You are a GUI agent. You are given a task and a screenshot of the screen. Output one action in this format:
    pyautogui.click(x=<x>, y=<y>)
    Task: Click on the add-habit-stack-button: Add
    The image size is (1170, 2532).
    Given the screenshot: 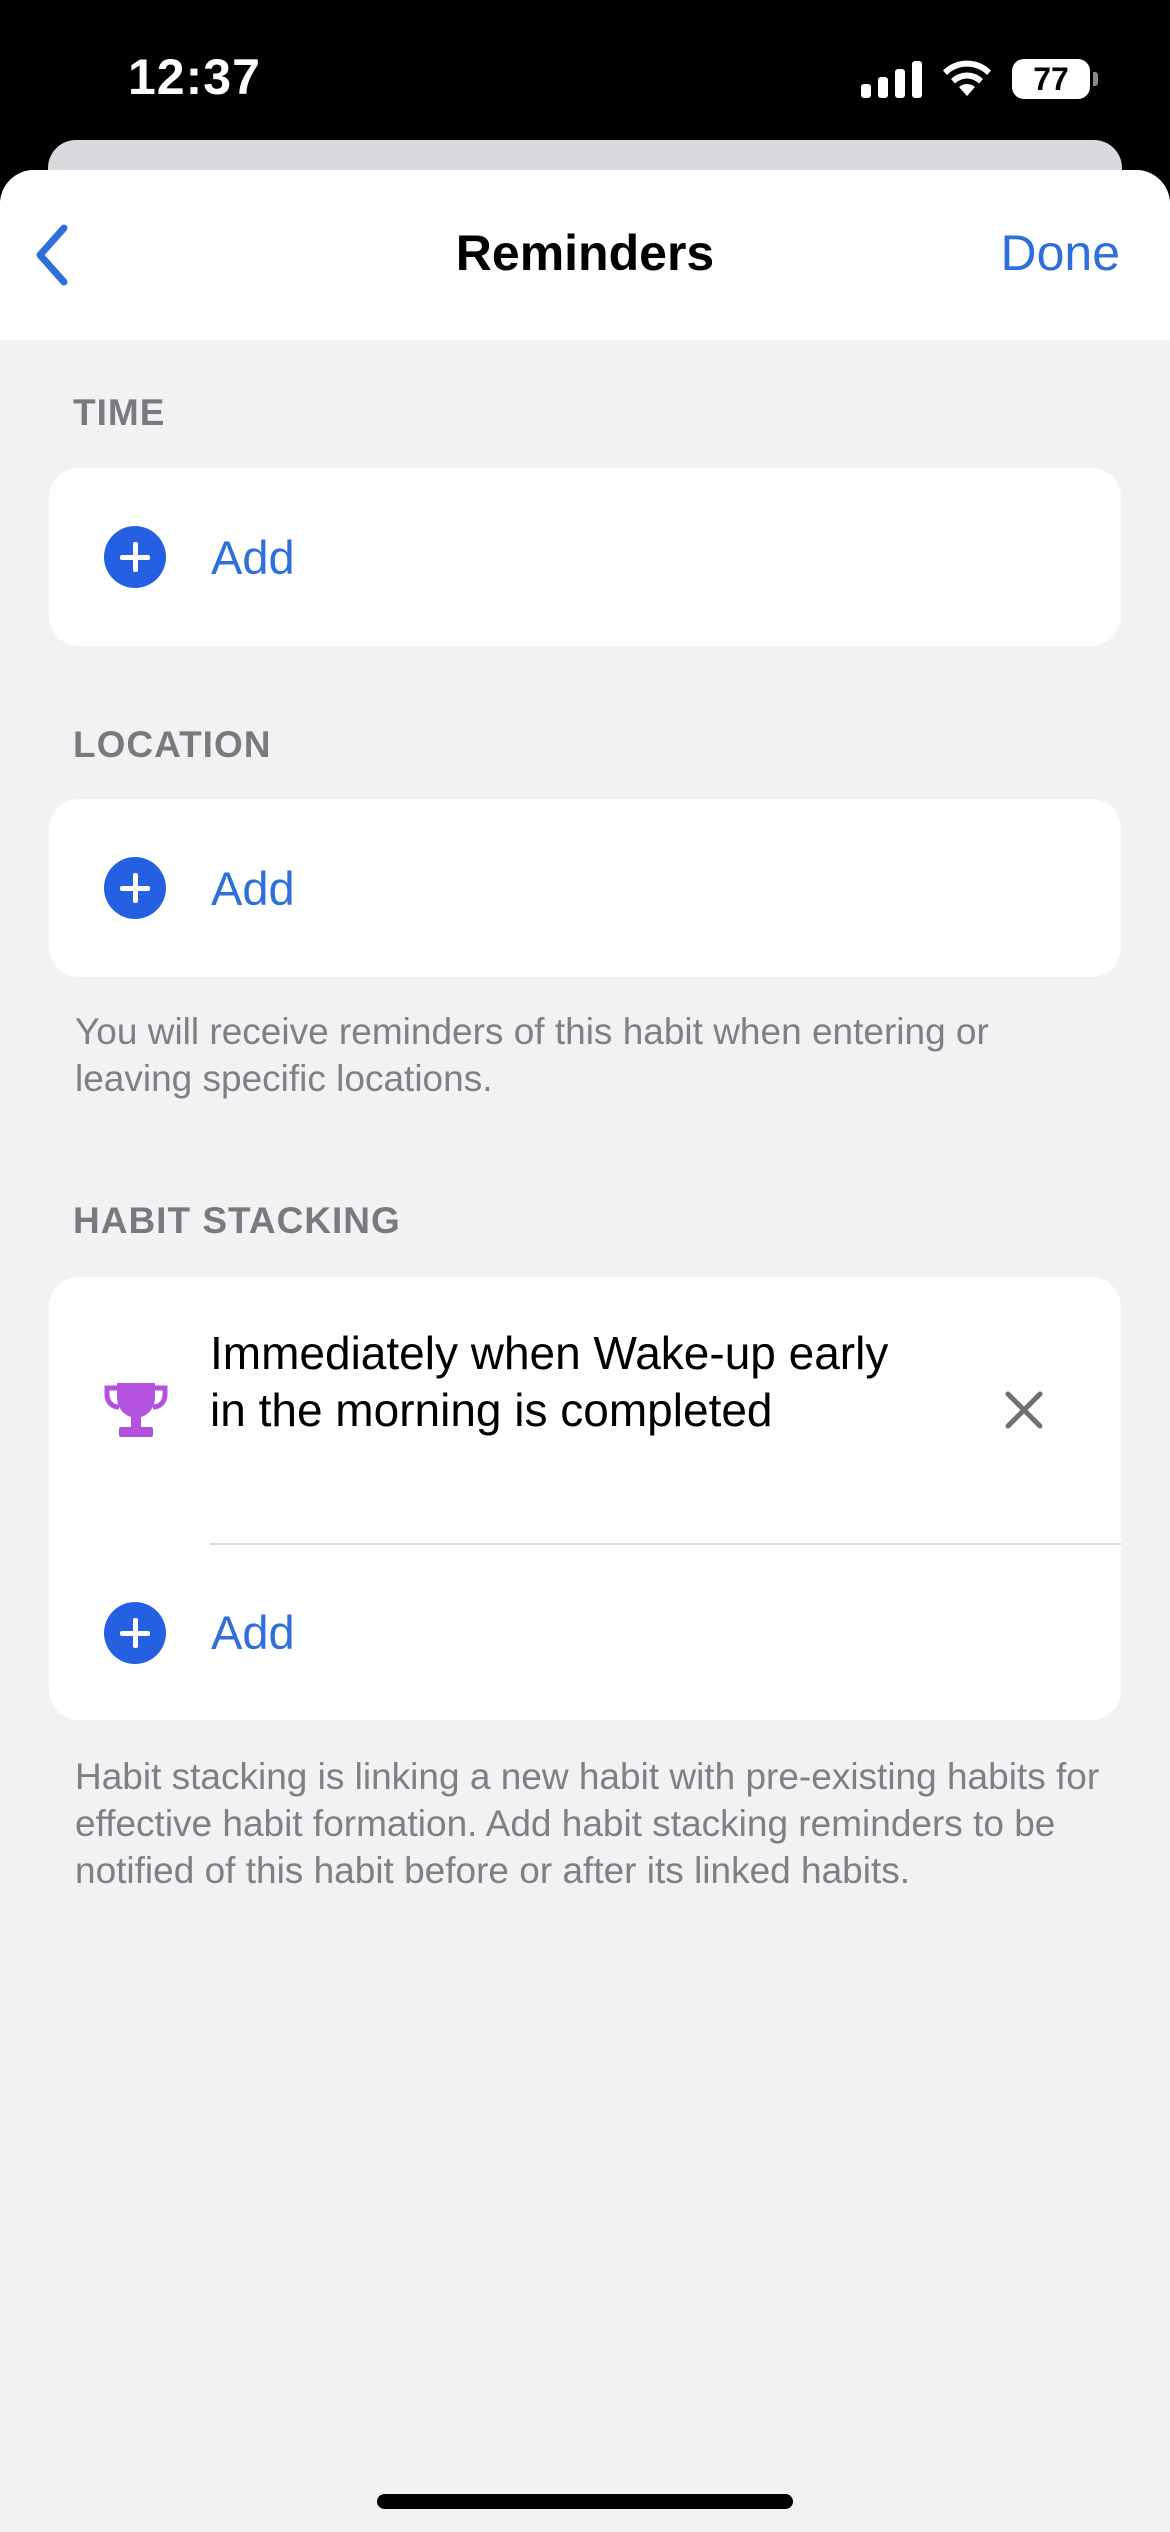 What is the action you would take?
    pyautogui.click(x=585, y=1632)
    